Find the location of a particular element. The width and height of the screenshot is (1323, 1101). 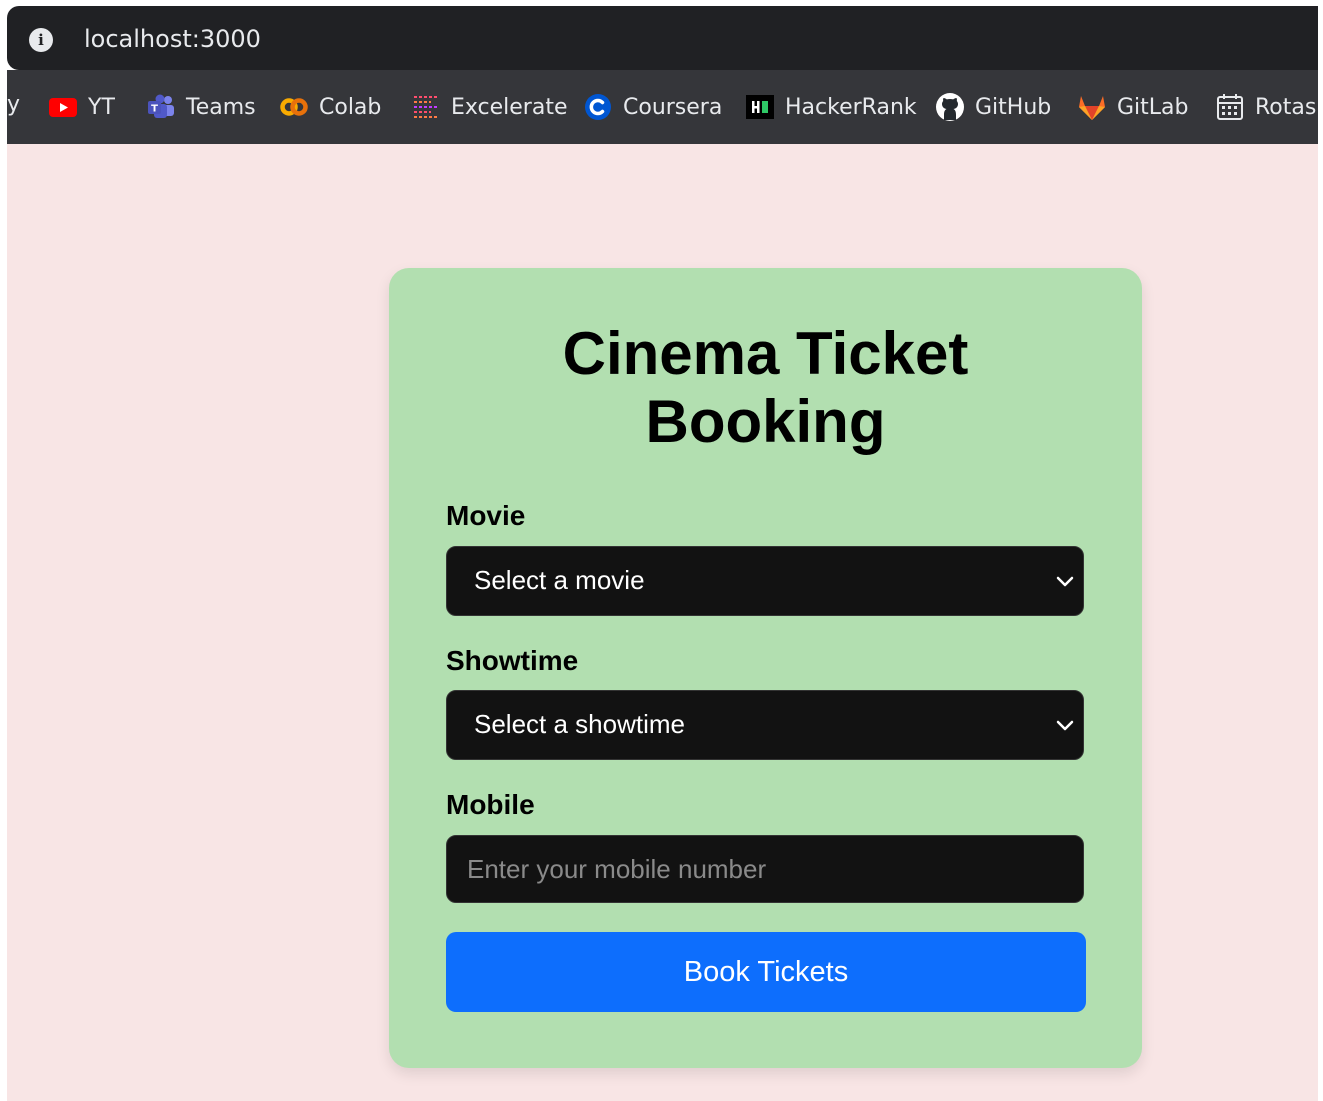

bookmark-truncated: y is located at coordinates (13, 104).